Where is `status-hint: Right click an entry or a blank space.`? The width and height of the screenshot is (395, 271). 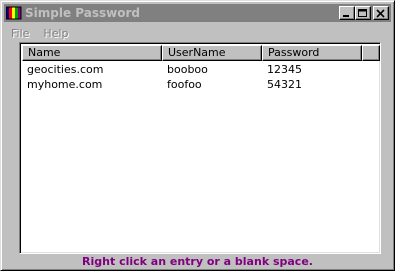 status-hint: Right click an entry or a blank space. is located at coordinates (197, 261).